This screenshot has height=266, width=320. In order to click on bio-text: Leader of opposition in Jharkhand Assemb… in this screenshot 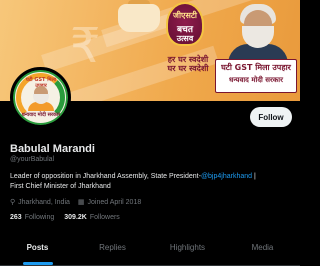, I will do `click(105, 176)`.